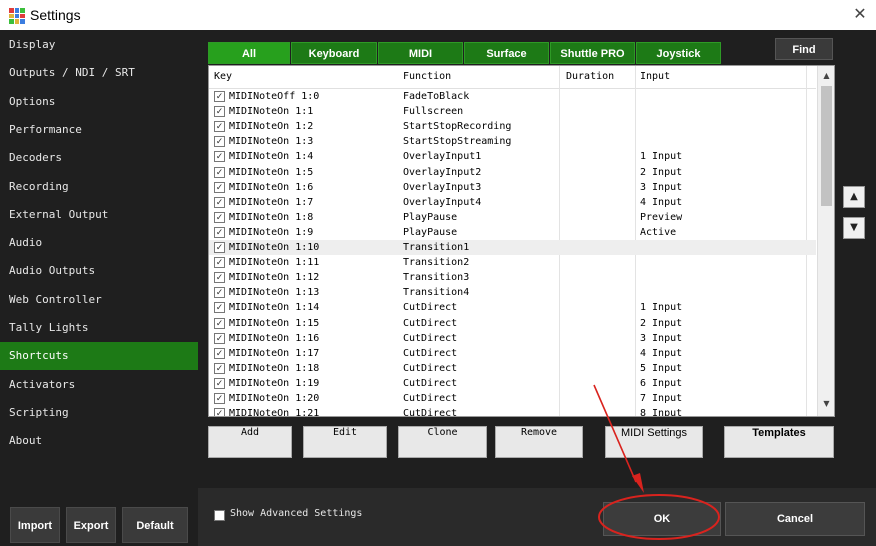 Image resolution: width=876 pixels, height=546 pixels. I want to click on row-function: Fullscreen, so click(433, 112).